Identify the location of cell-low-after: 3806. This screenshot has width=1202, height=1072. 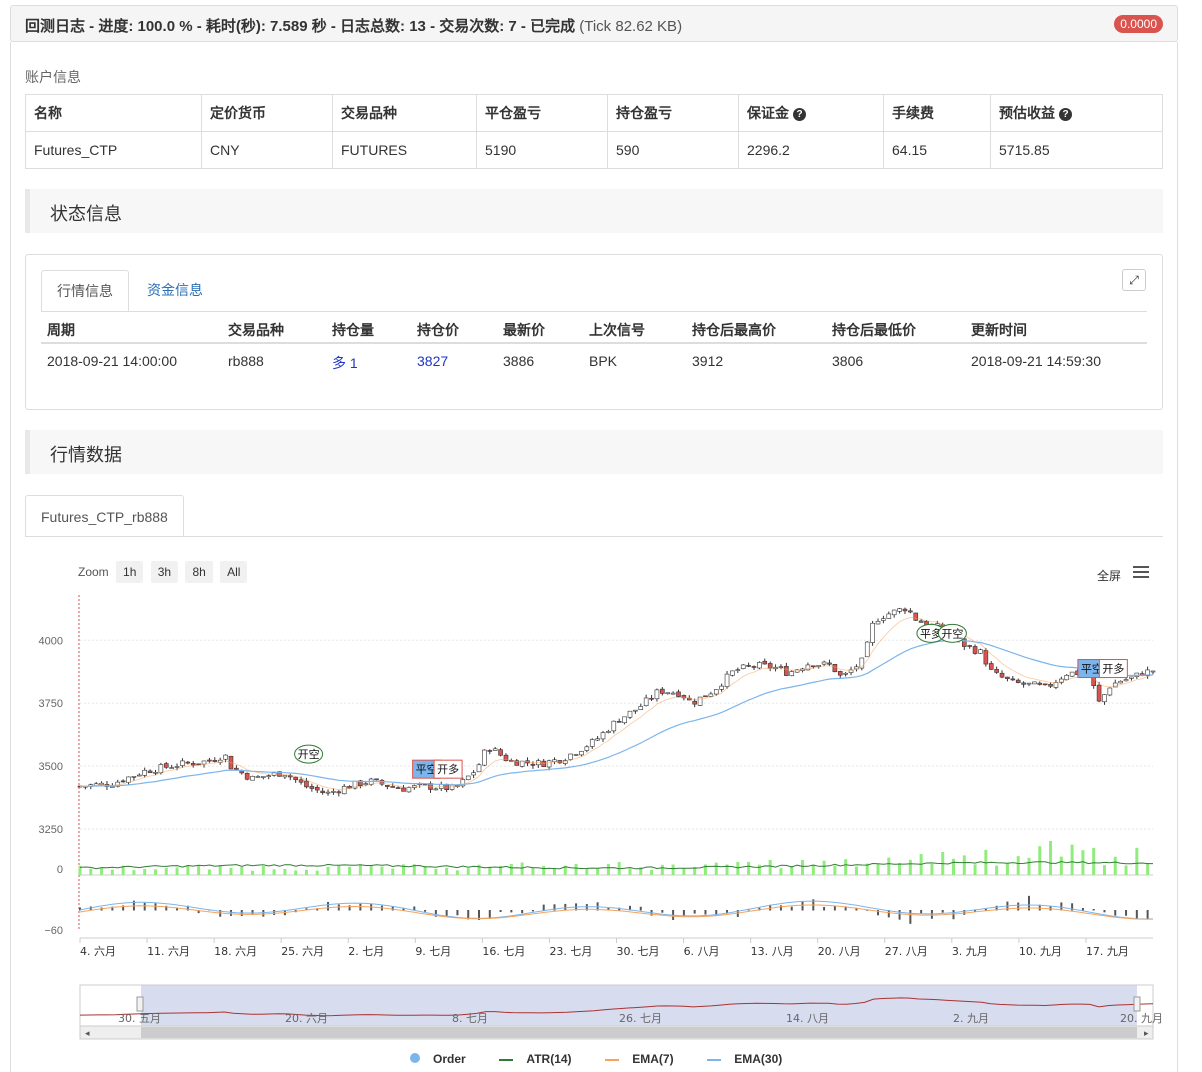
(848, 361).